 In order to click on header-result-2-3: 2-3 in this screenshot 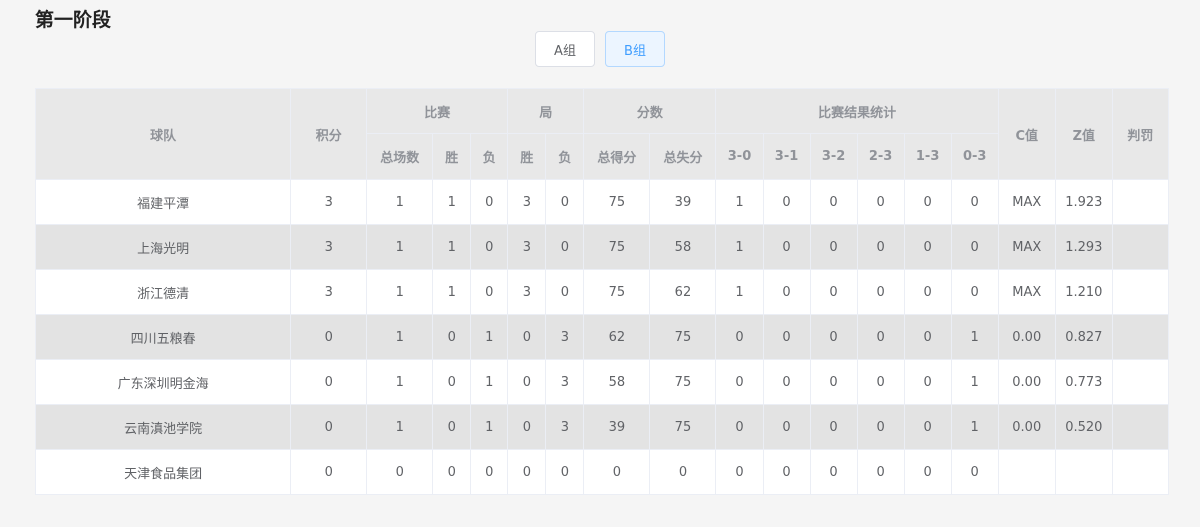, I will do `click(880, 156)`.